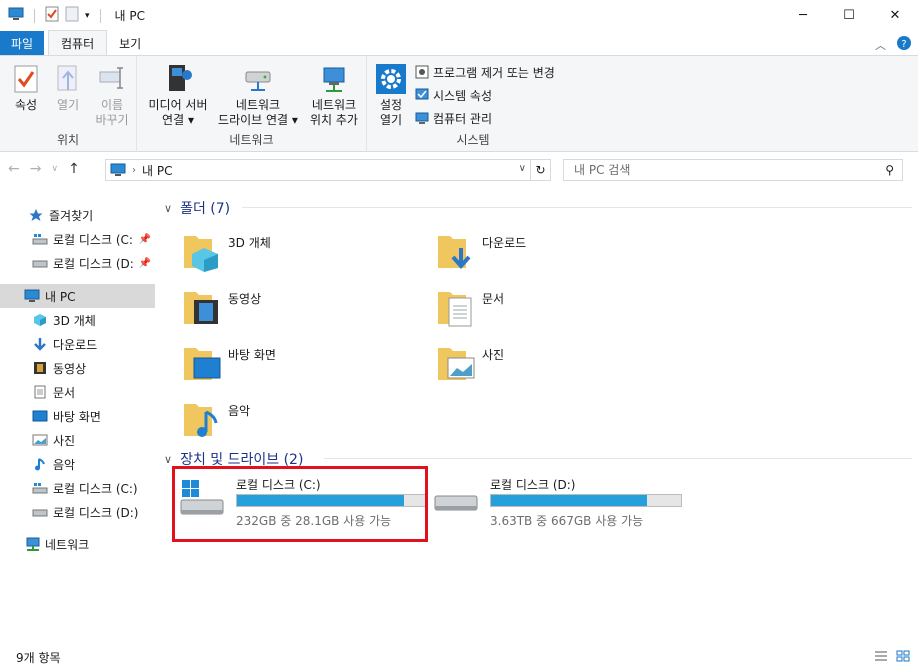 The width and height of the screenshot is (918, 669). I want to click on rename-icon, so click(112, 79).